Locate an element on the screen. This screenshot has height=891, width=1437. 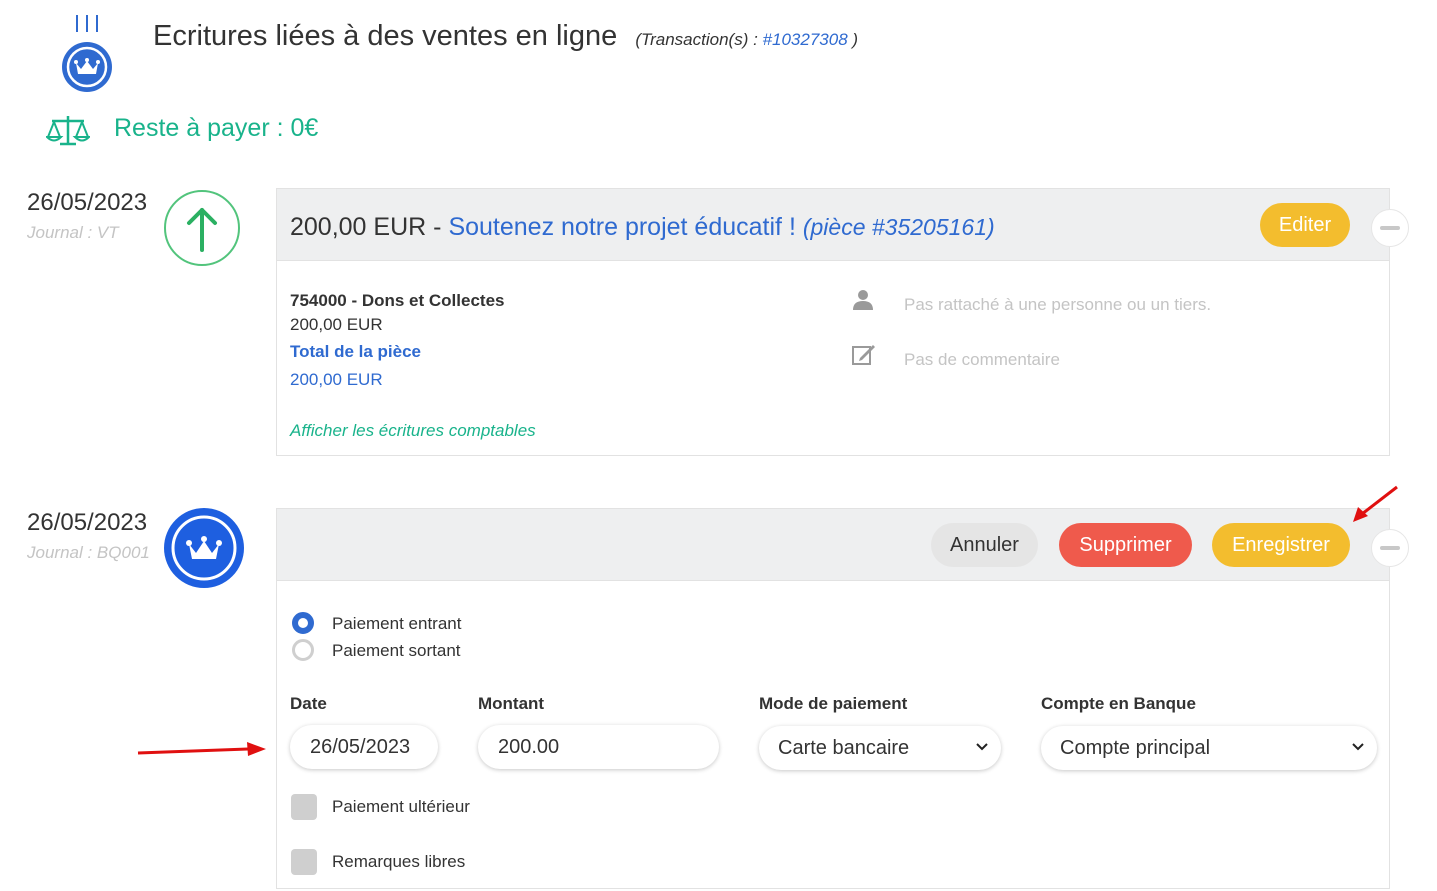
free-remarks-checkbox is located at coordinates (304, 862).